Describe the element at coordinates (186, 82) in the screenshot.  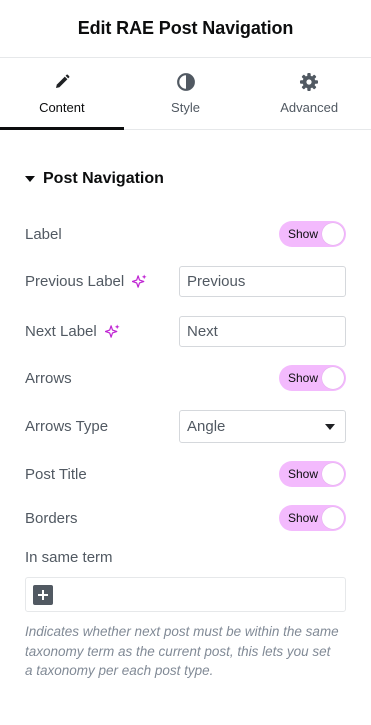
I see `half-circle-icon` at that location.